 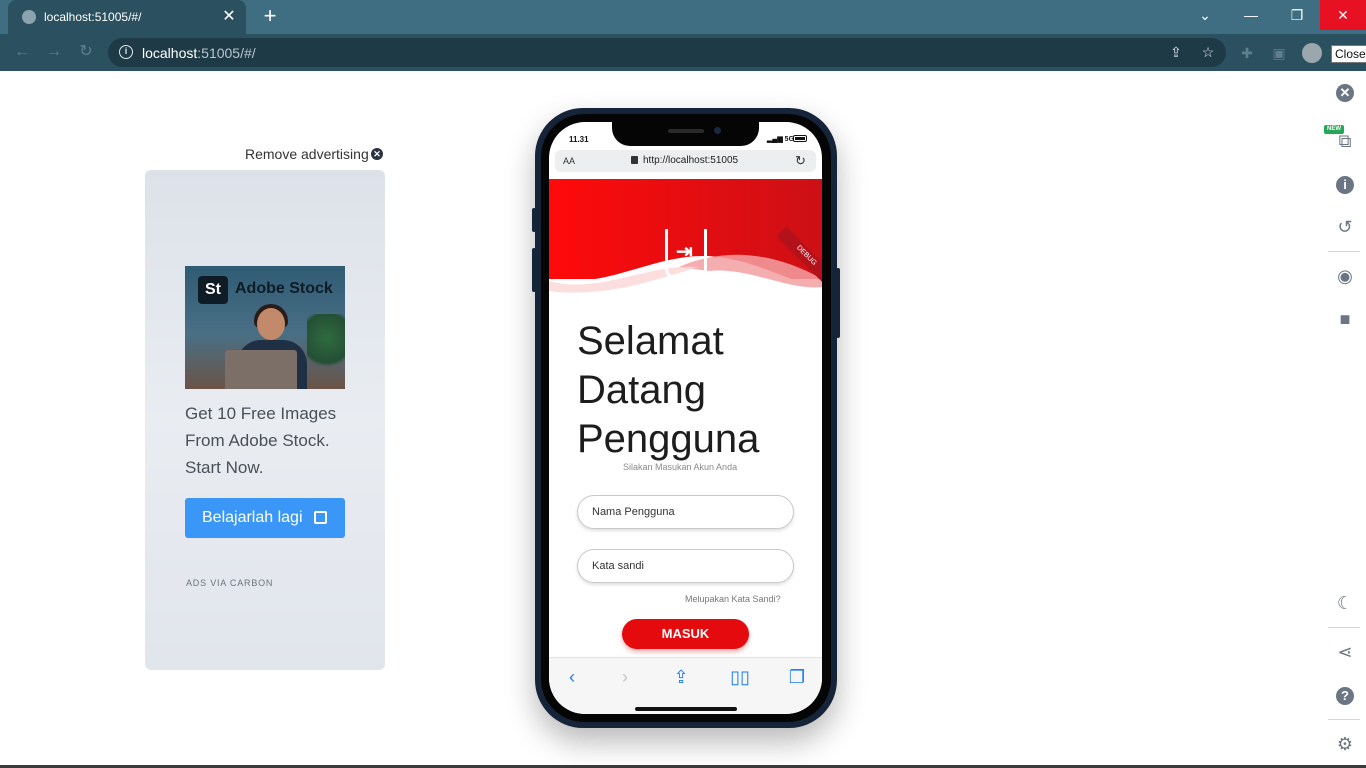 I want to click on ad-brand: Adobe Stock, so click(x=284, y=288).